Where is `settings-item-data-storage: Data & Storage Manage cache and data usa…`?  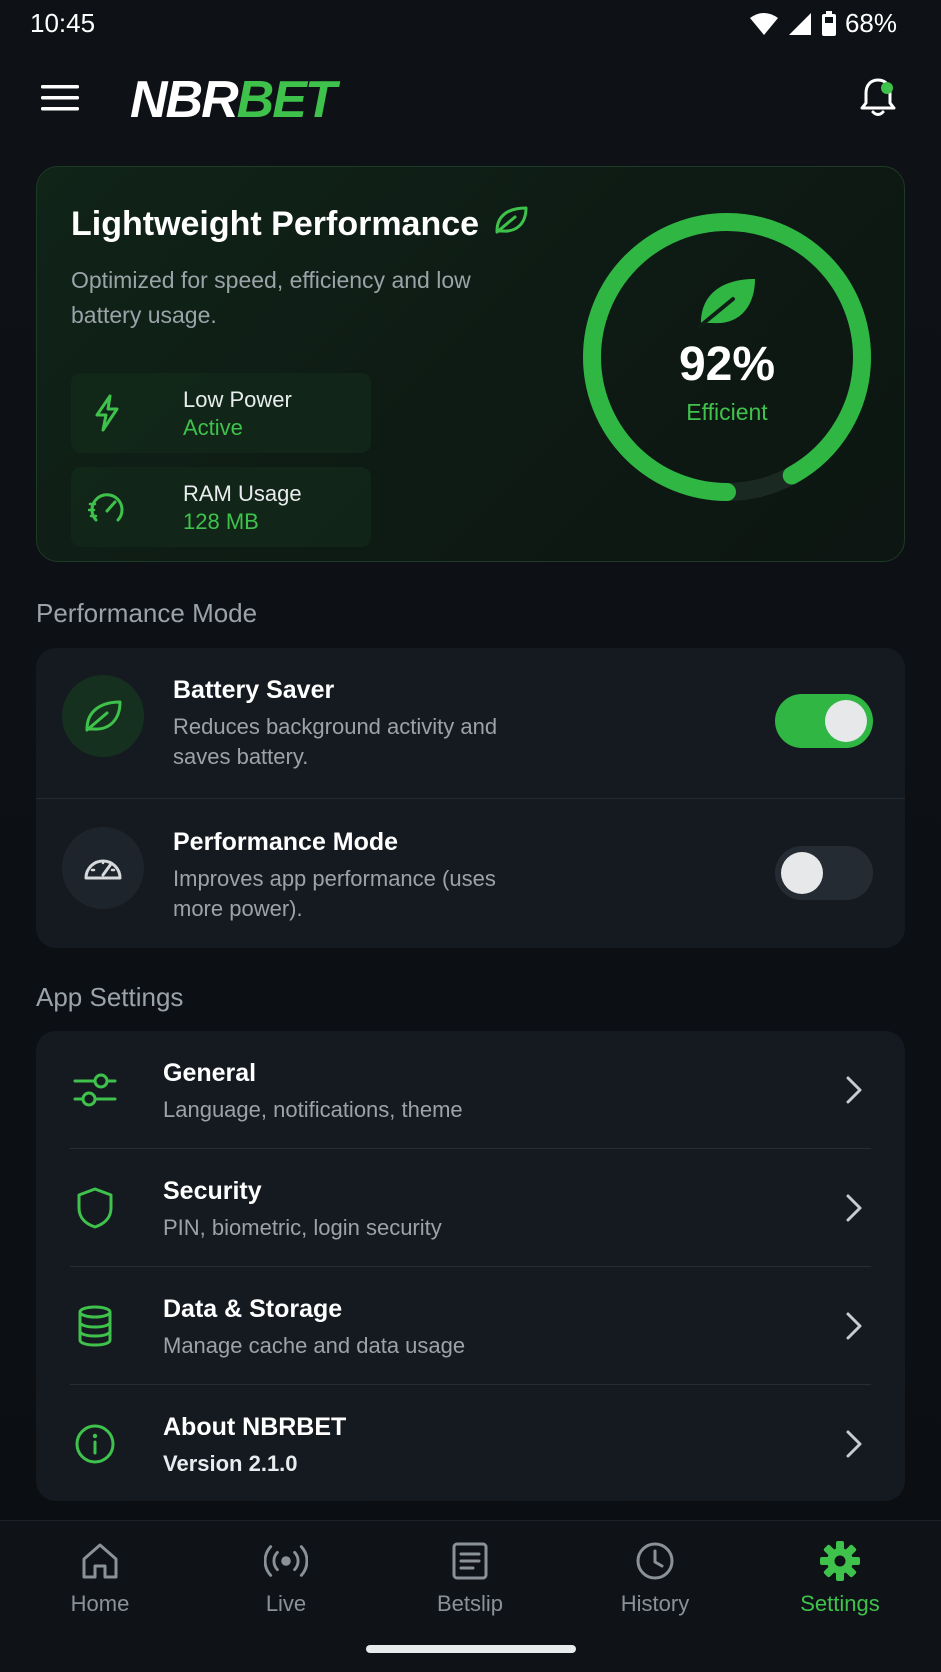
settings-item-data-storage: Data & Storage Manage cache and data usa… is located at coordinates (470, 1326).